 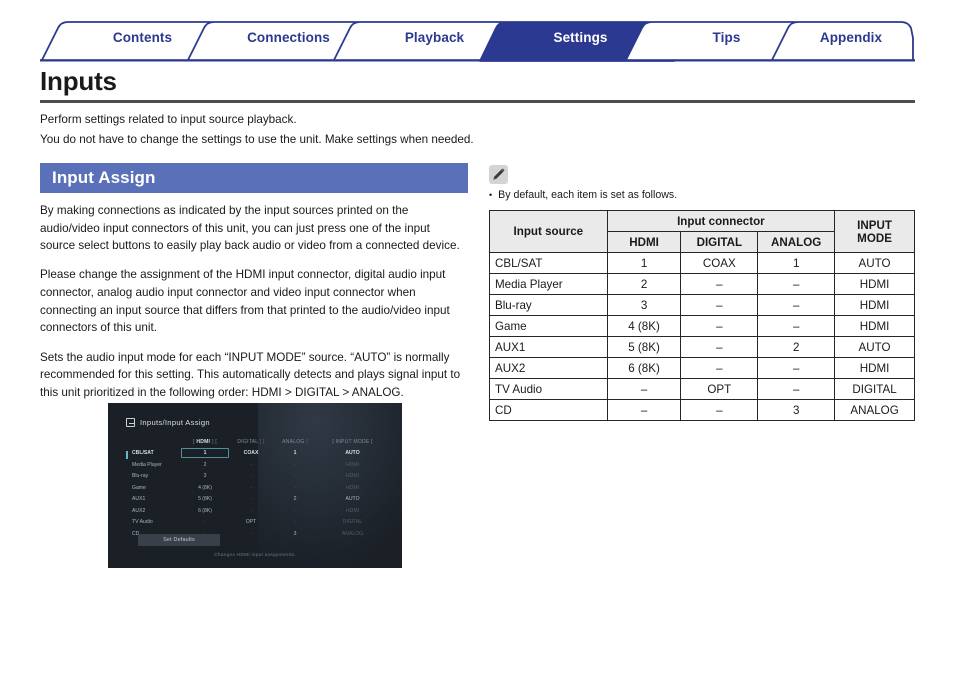 I want to click on device-table-row: AUX2 6 (8K) - - HDMI, so click(x=257, y=511).